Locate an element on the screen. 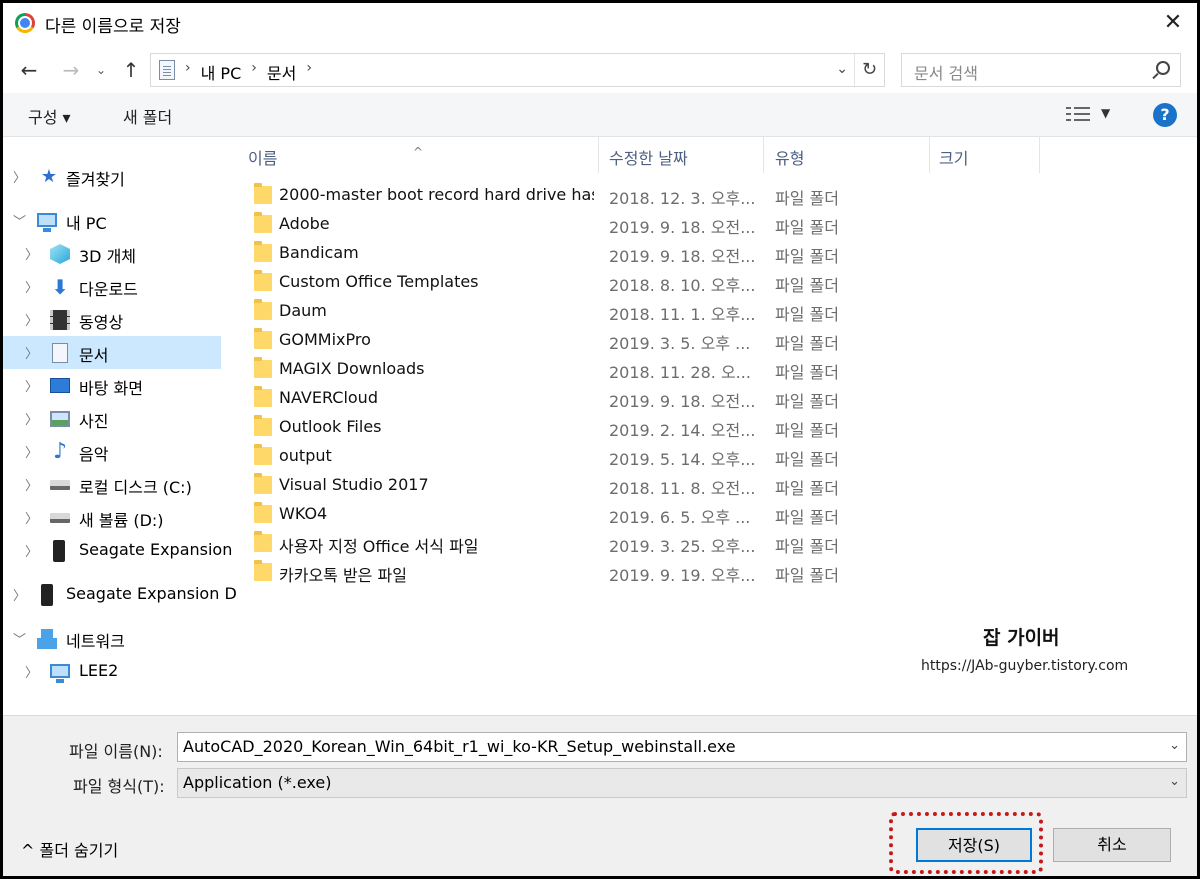 This screenshot has height=879, width=1200. sidebar-item-local-disk-c: 〉 로컬 디스크 (C:) is located at coordinates (112, 484).